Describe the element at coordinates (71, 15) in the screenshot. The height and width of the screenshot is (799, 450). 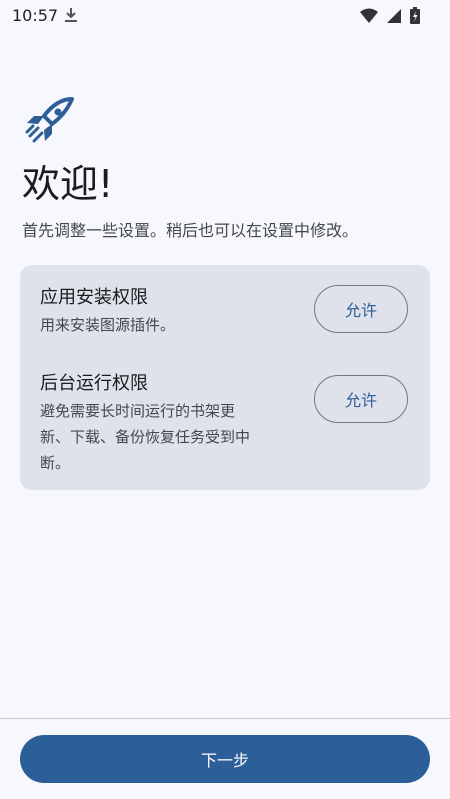
I see `download-icon` at that location.